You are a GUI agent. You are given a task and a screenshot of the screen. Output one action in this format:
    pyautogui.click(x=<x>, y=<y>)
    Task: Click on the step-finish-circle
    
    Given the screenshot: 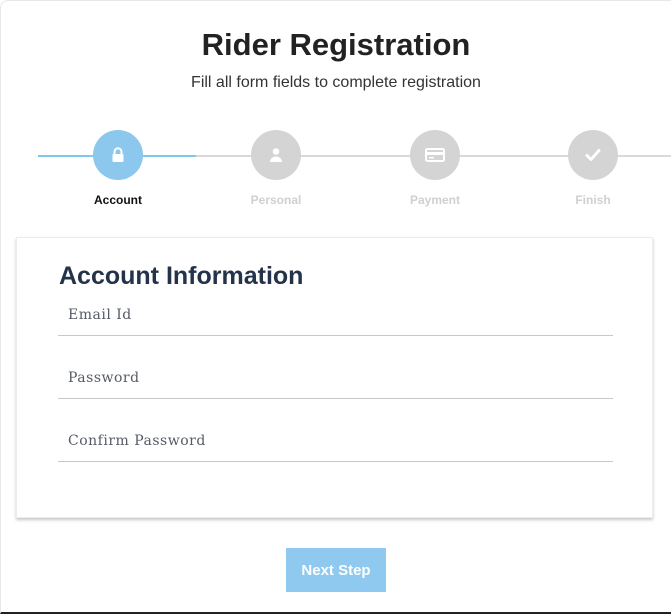 What is the action you would take?
    pyautogui.click(x=593, y=155)
    